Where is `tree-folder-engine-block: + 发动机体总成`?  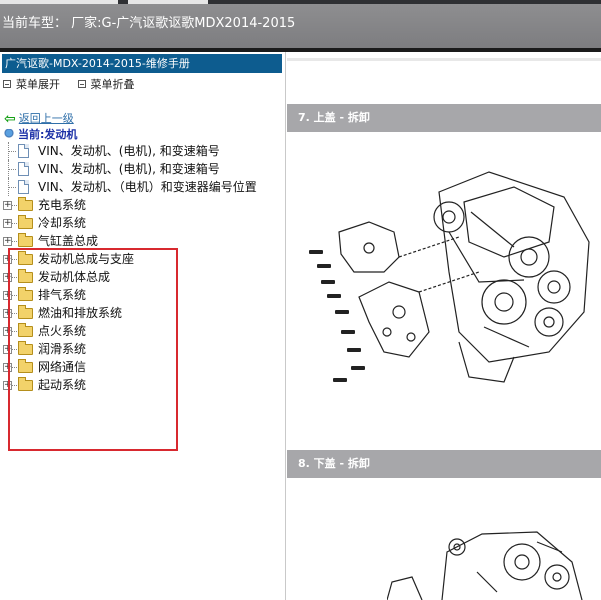
tree-folder-engine-block: + 发动机体总成 is located at coordinates (140, 277).